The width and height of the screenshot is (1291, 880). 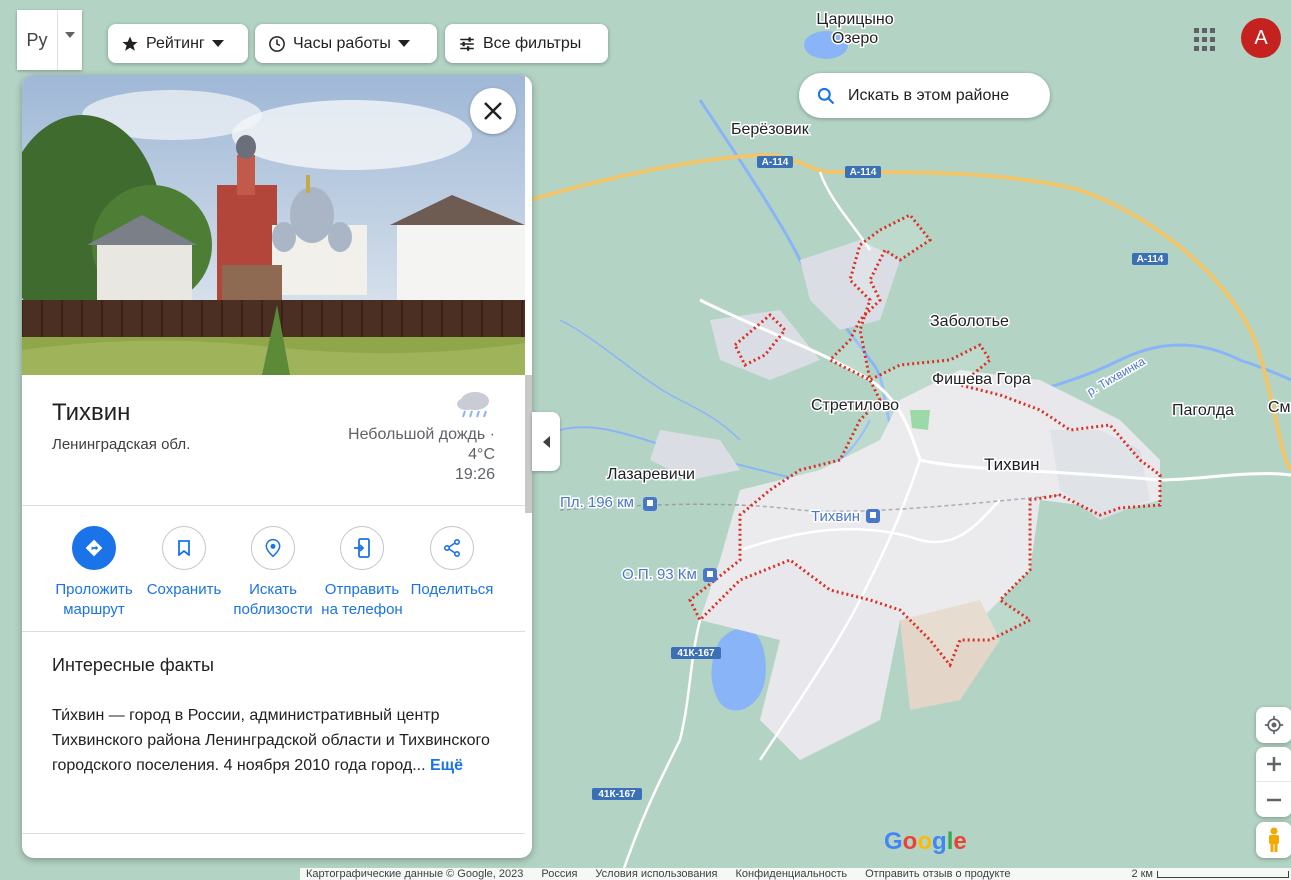 I want to click on weather-temperature: 4°C, so click(x=481, y=454).